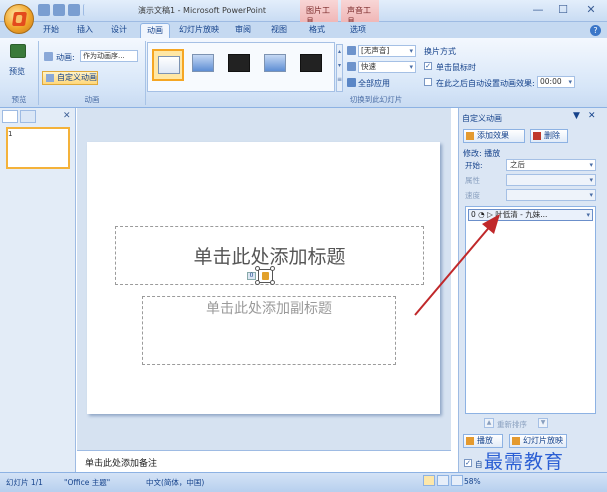  What do you see at coordinates (351, 82) in the screenshot?
I see `apply-all-icon` at bounding box center [351, 82].